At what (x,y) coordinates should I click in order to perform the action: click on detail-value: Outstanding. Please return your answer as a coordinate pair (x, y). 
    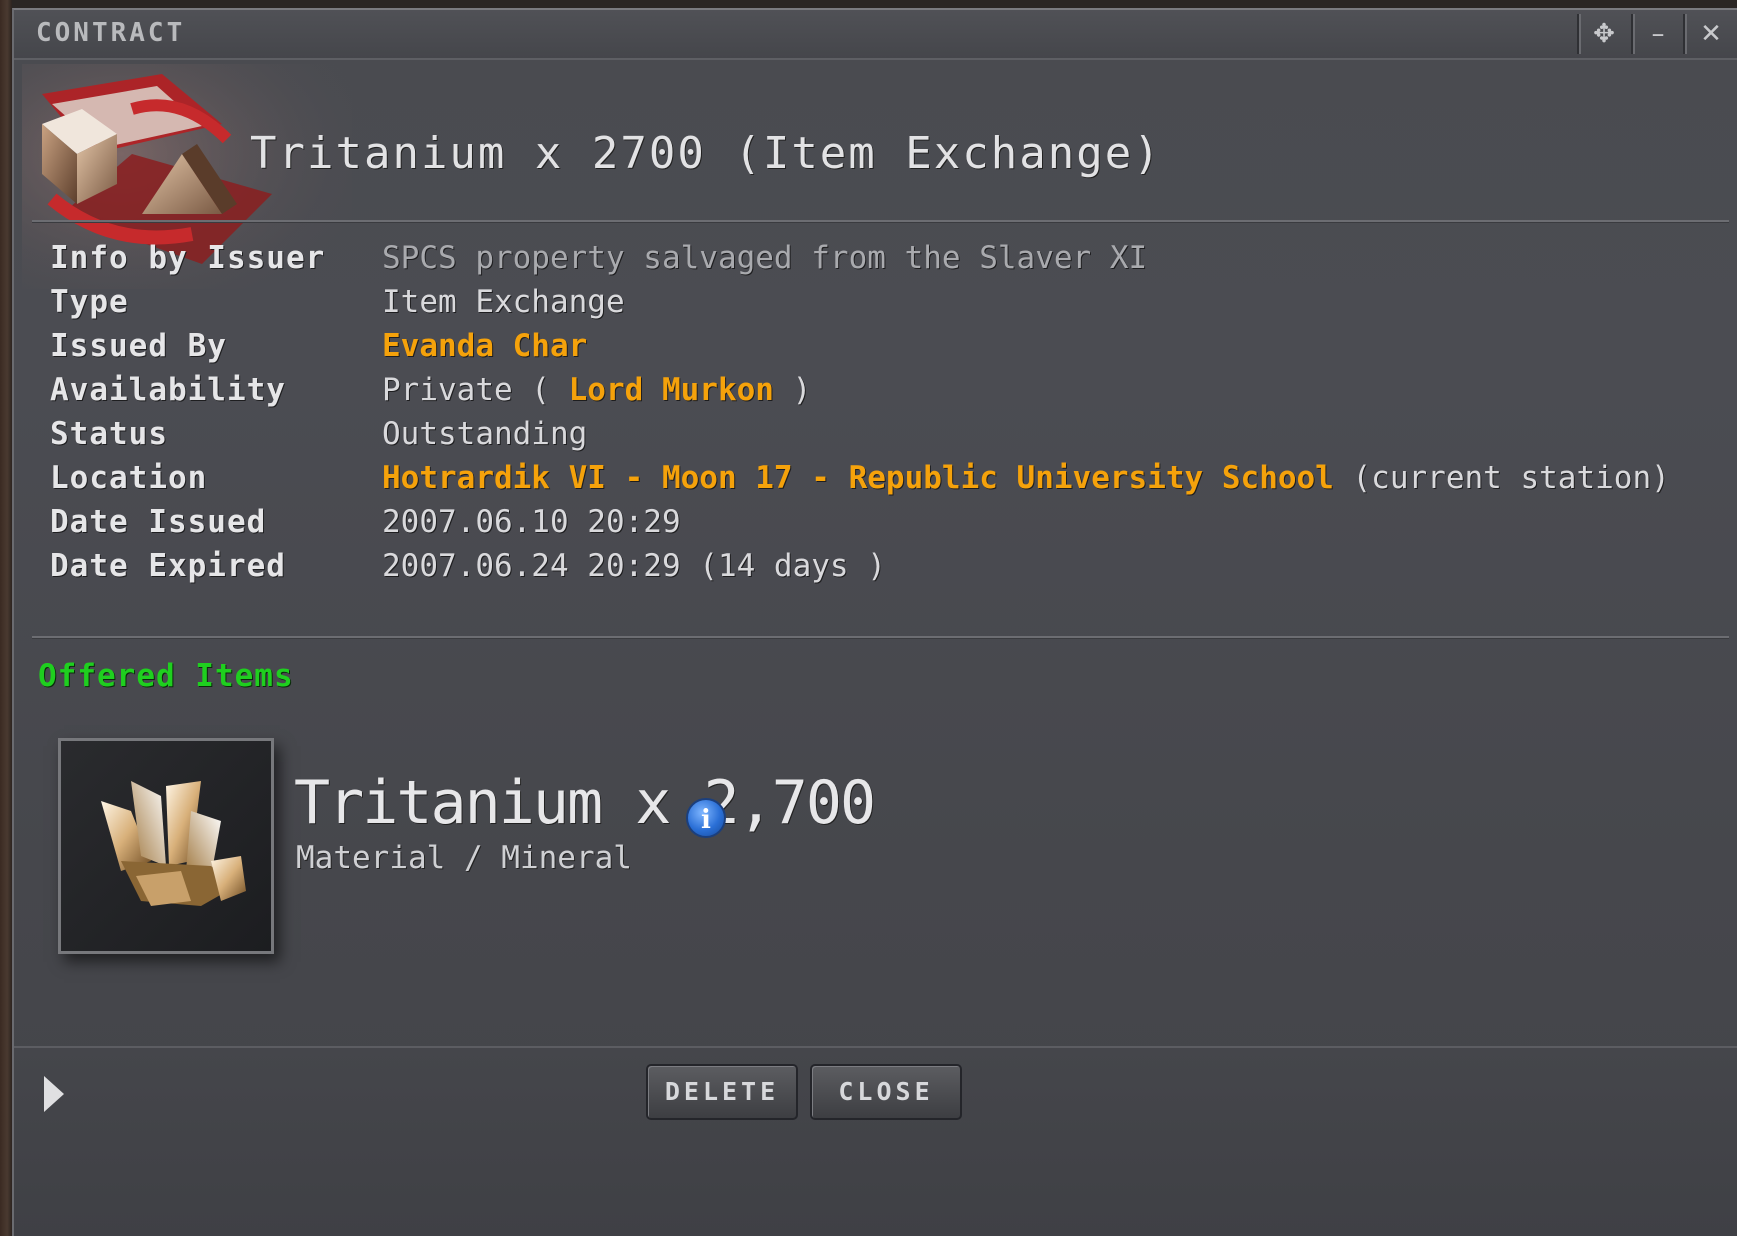
    Looking at the image, I should click on (485, 434).